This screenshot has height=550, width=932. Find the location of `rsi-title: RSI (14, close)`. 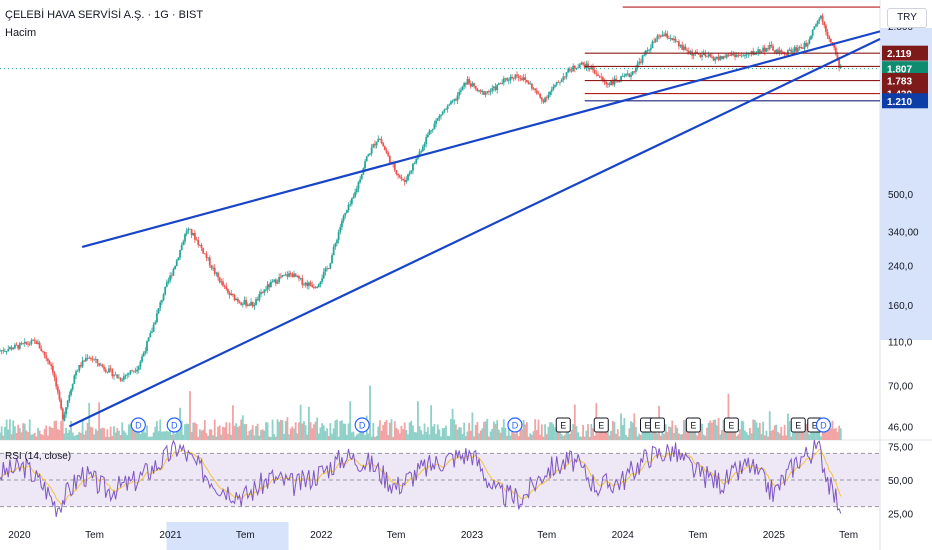

rsi-title: RSI (14, close) is located at coordinates (38, 456).